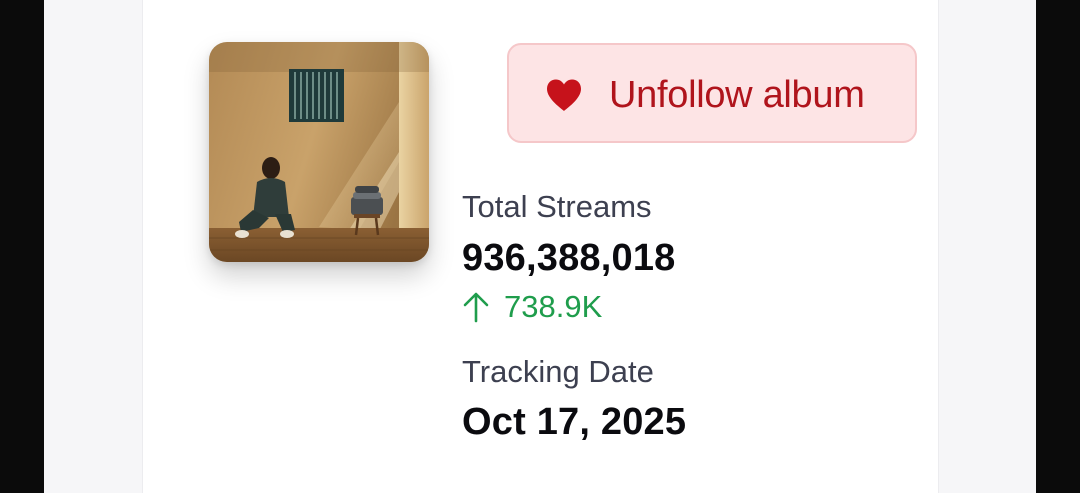 The image size is (1080, 493). Describe the element at coordinates (564, 95) in the screenshot. I see `heart-icon` at that location.